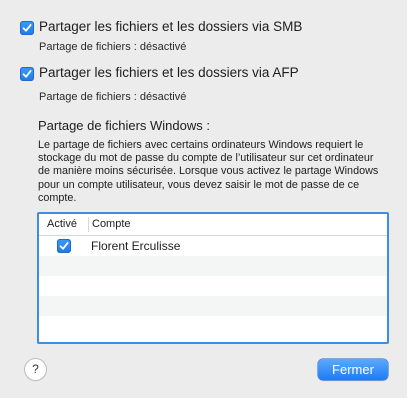 This screenshot has height=398, width=407. I want to click on column-divider, so click(88, 224).